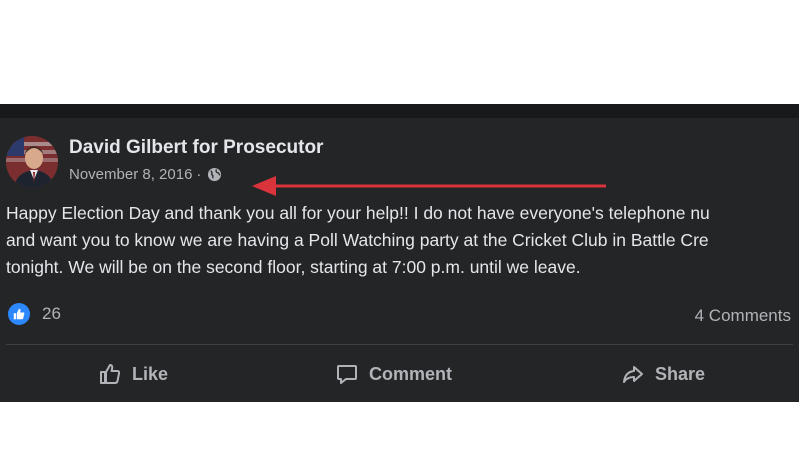  I want to click on post-meta: November 8, 2016 ·, so click(145, 174).